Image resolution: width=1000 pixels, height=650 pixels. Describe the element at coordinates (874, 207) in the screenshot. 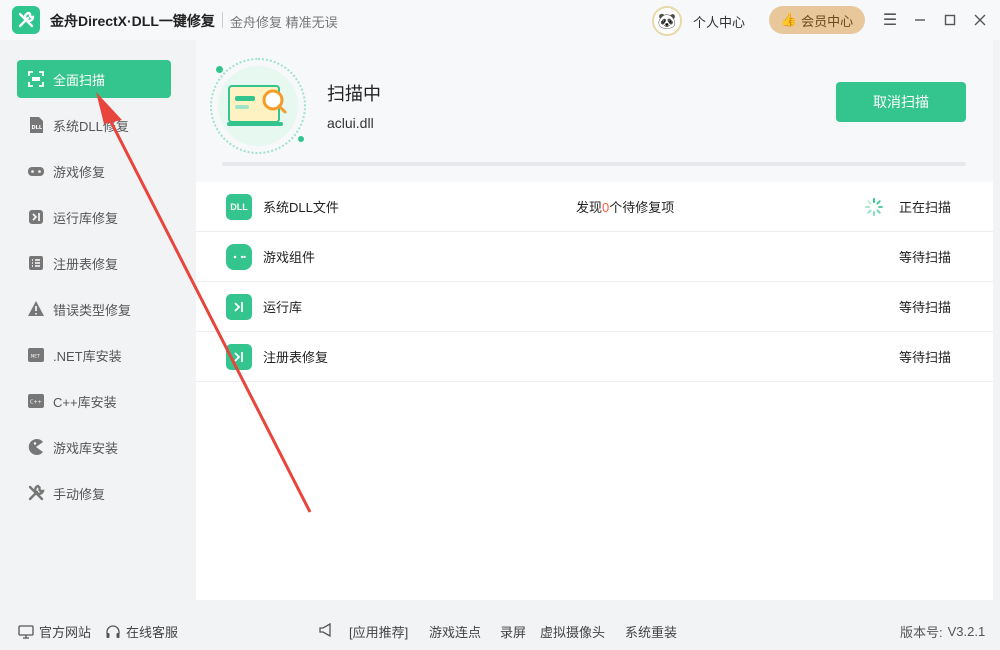

I see `loading-spinner-icon` at that location.